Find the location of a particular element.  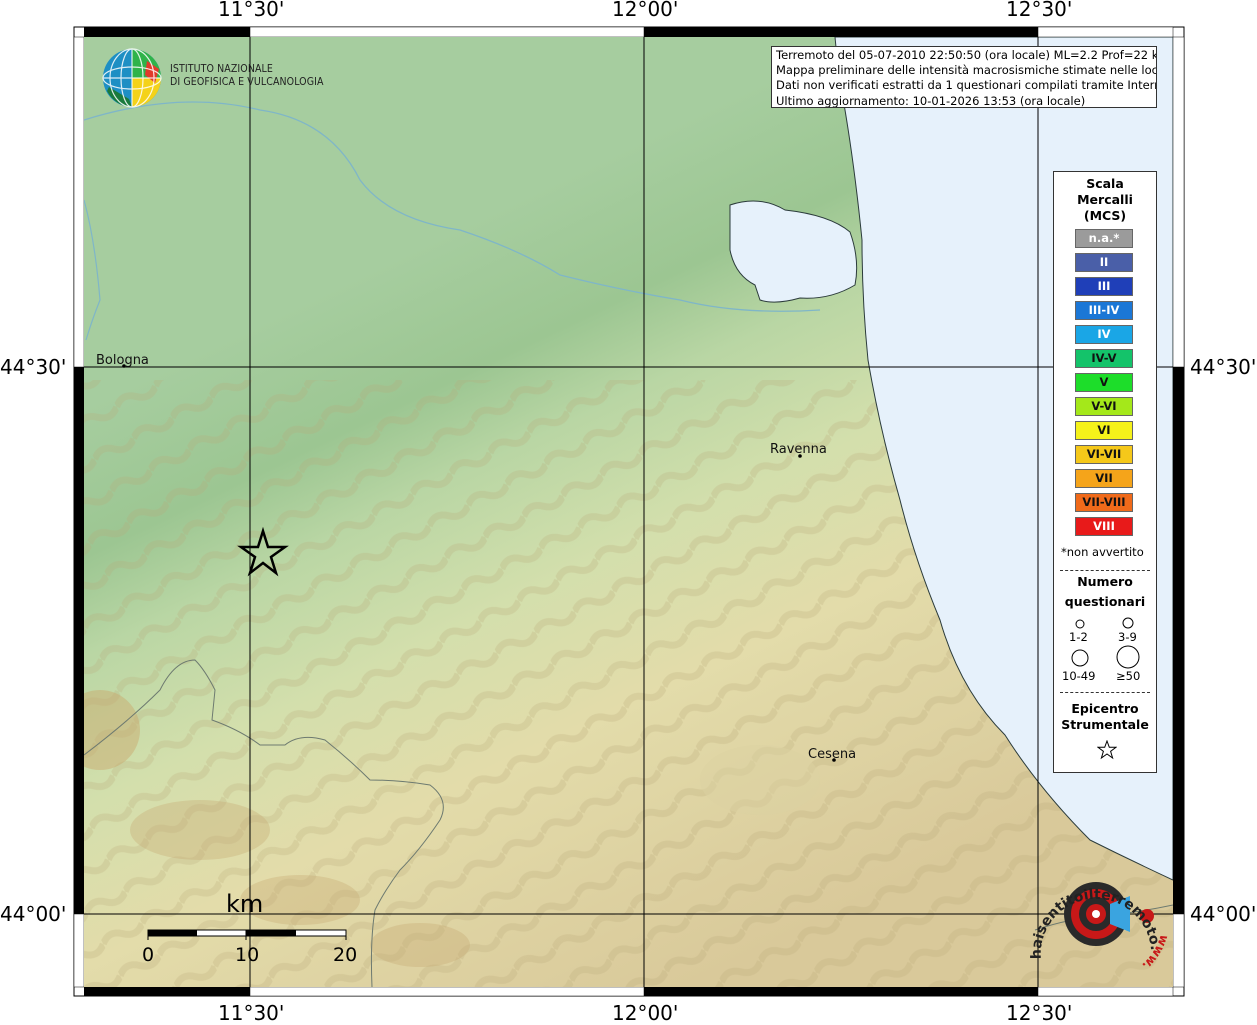

legend-chip: IV is located at coordinates (1104, 334).